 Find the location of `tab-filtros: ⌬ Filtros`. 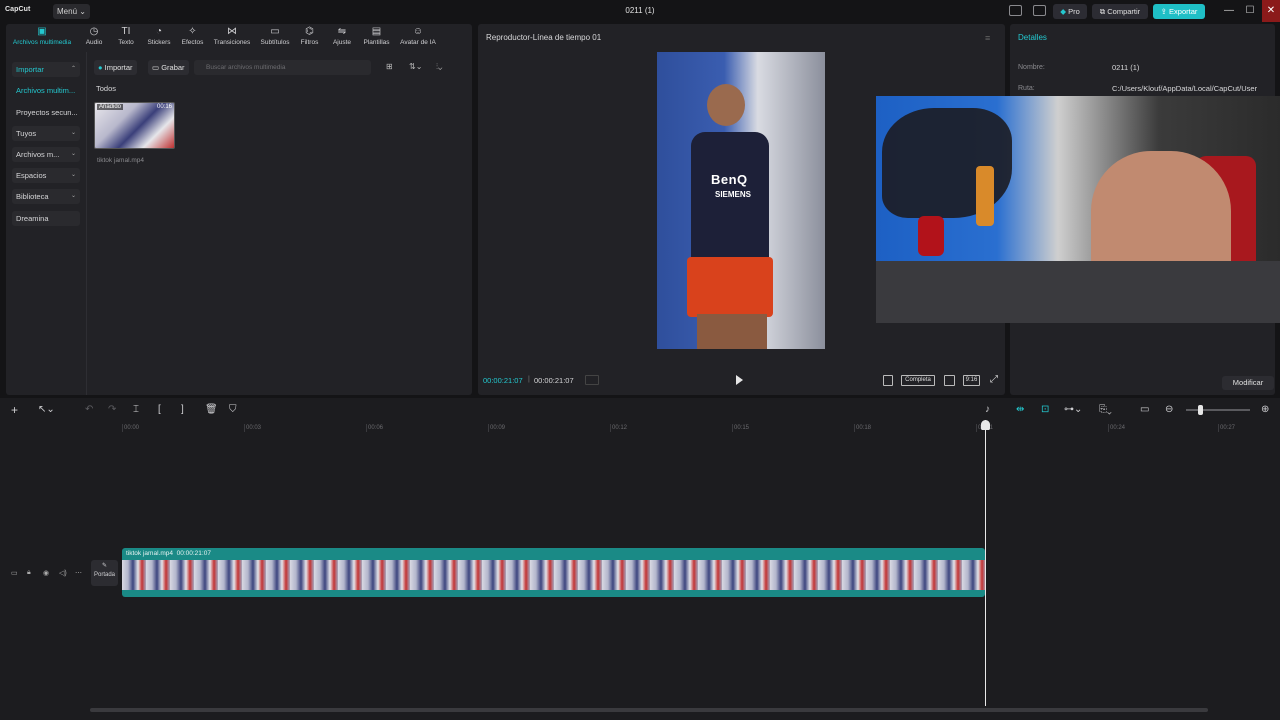

tab-filtros: ⌬ Filtros is located at coordinates (309, 36).